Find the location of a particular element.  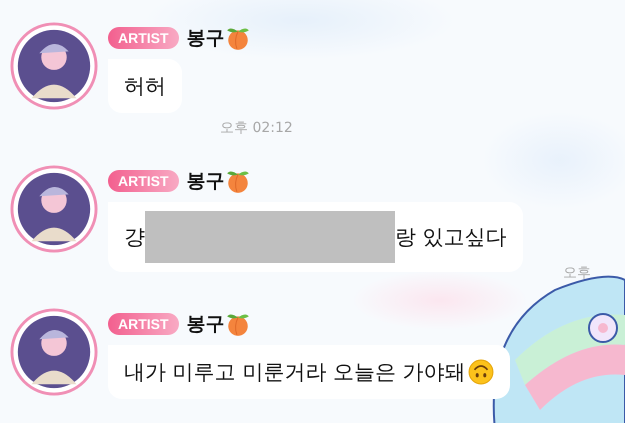

message-time: 오후 is located at coordinates (577, 273).